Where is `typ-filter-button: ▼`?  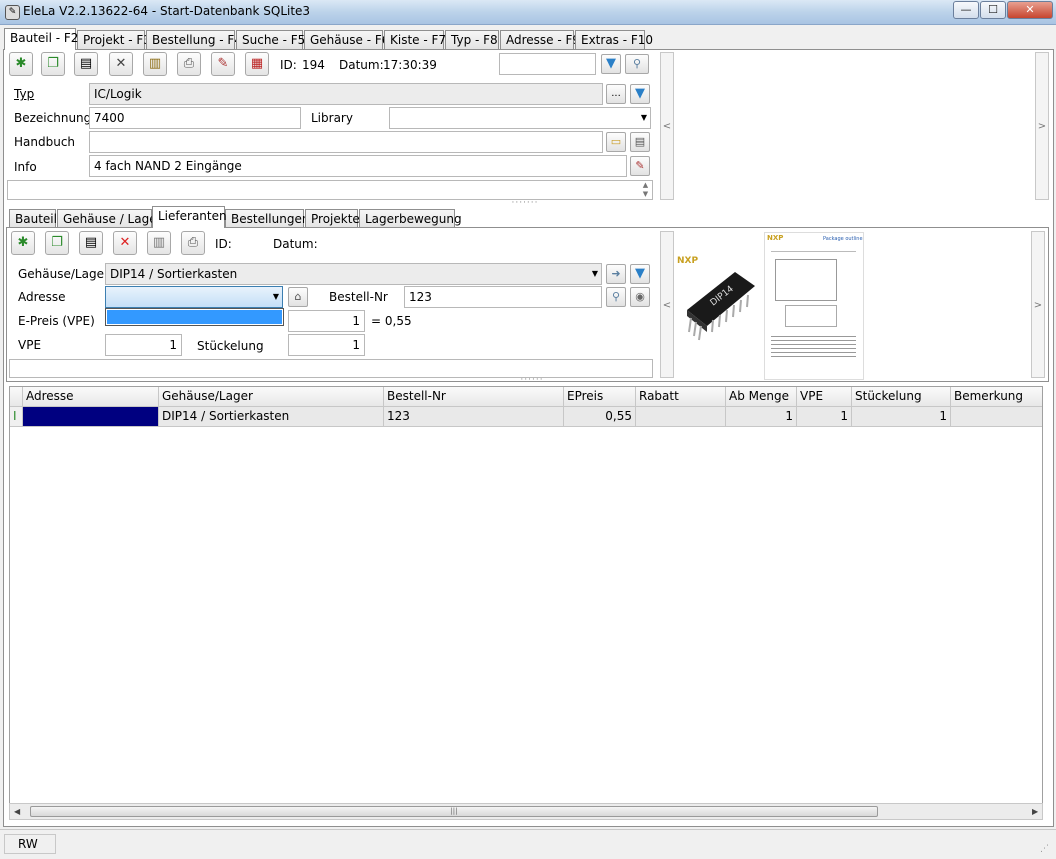 typ-filter-button: ▼ is located at coordinates (640, 94).